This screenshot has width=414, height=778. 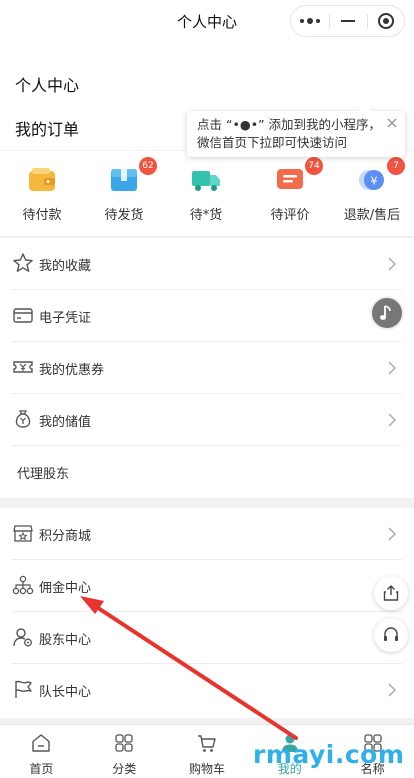 I want to click on more-dots-icon, so click(x=310, y=21).